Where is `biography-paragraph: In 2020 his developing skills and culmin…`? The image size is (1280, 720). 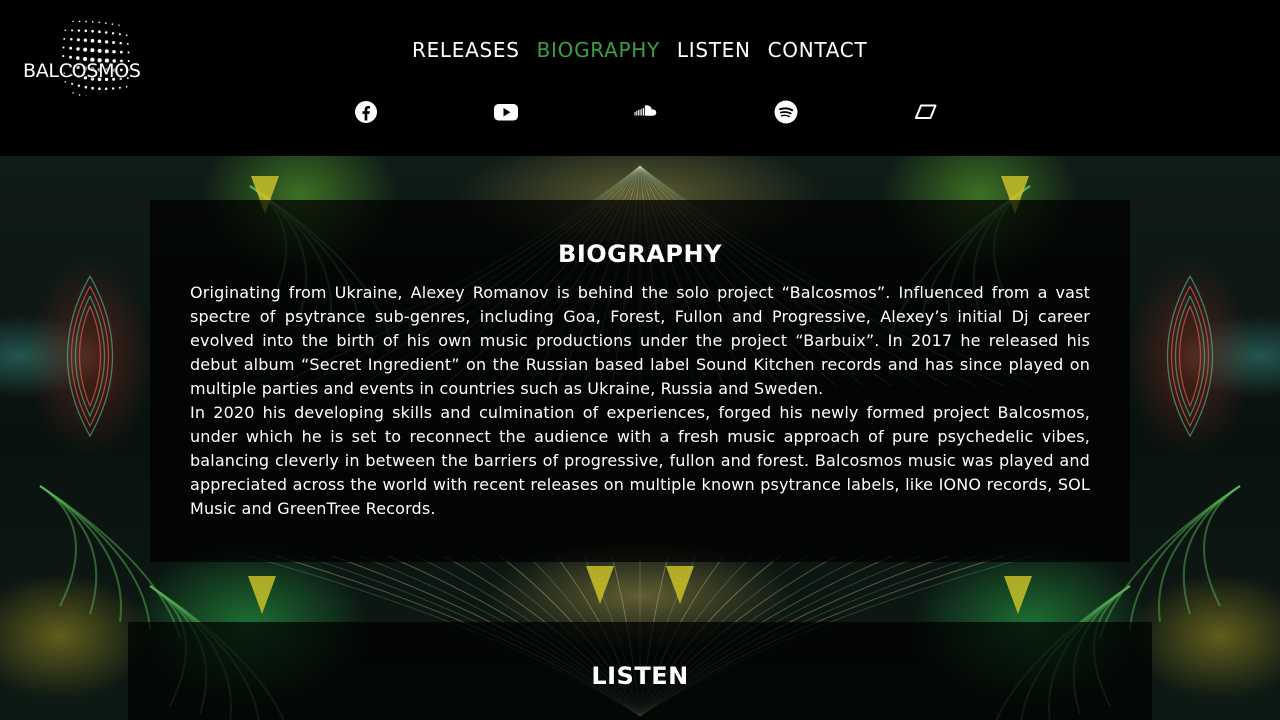 biography-paragraph: In 2020 his developing skills and culmin… is located at coordinates (640, 460).